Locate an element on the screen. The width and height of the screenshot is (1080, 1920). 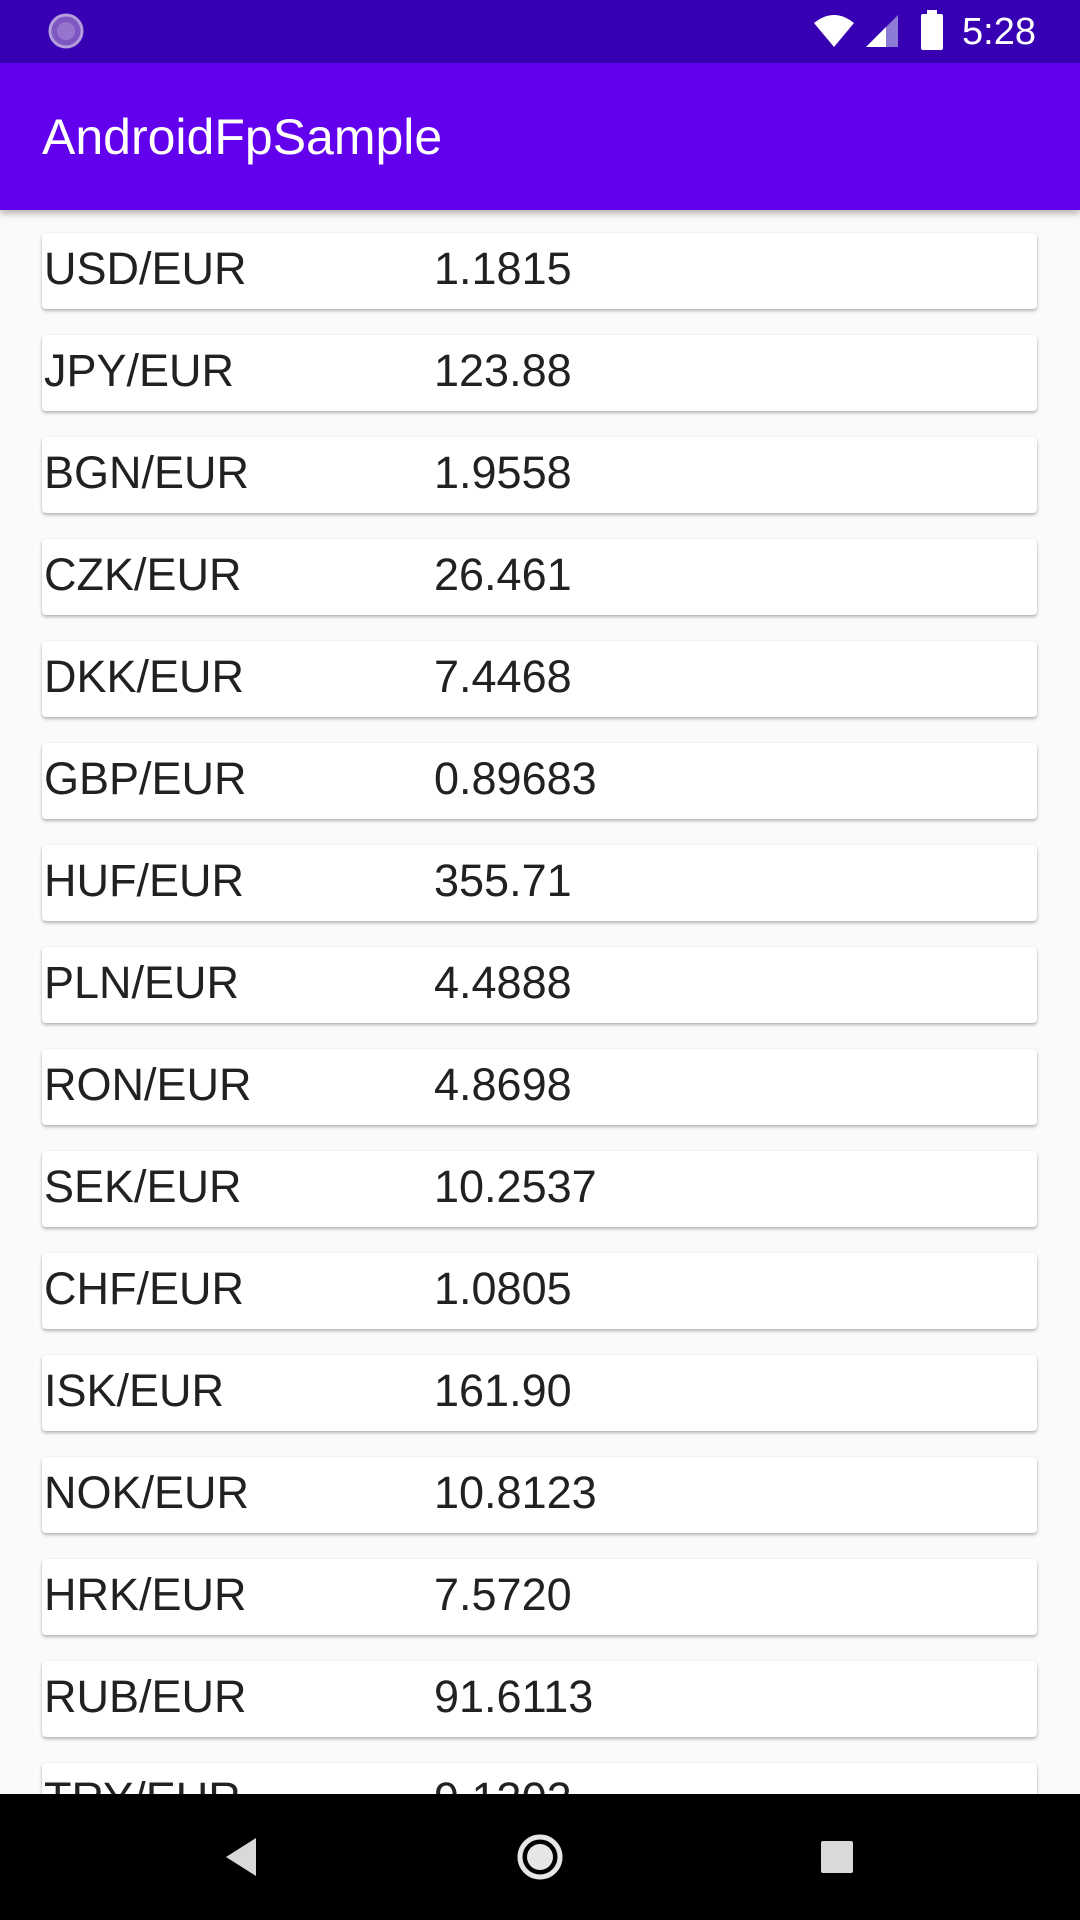
currency-pair: DKK/EUR is located at coordinates (144, 676).